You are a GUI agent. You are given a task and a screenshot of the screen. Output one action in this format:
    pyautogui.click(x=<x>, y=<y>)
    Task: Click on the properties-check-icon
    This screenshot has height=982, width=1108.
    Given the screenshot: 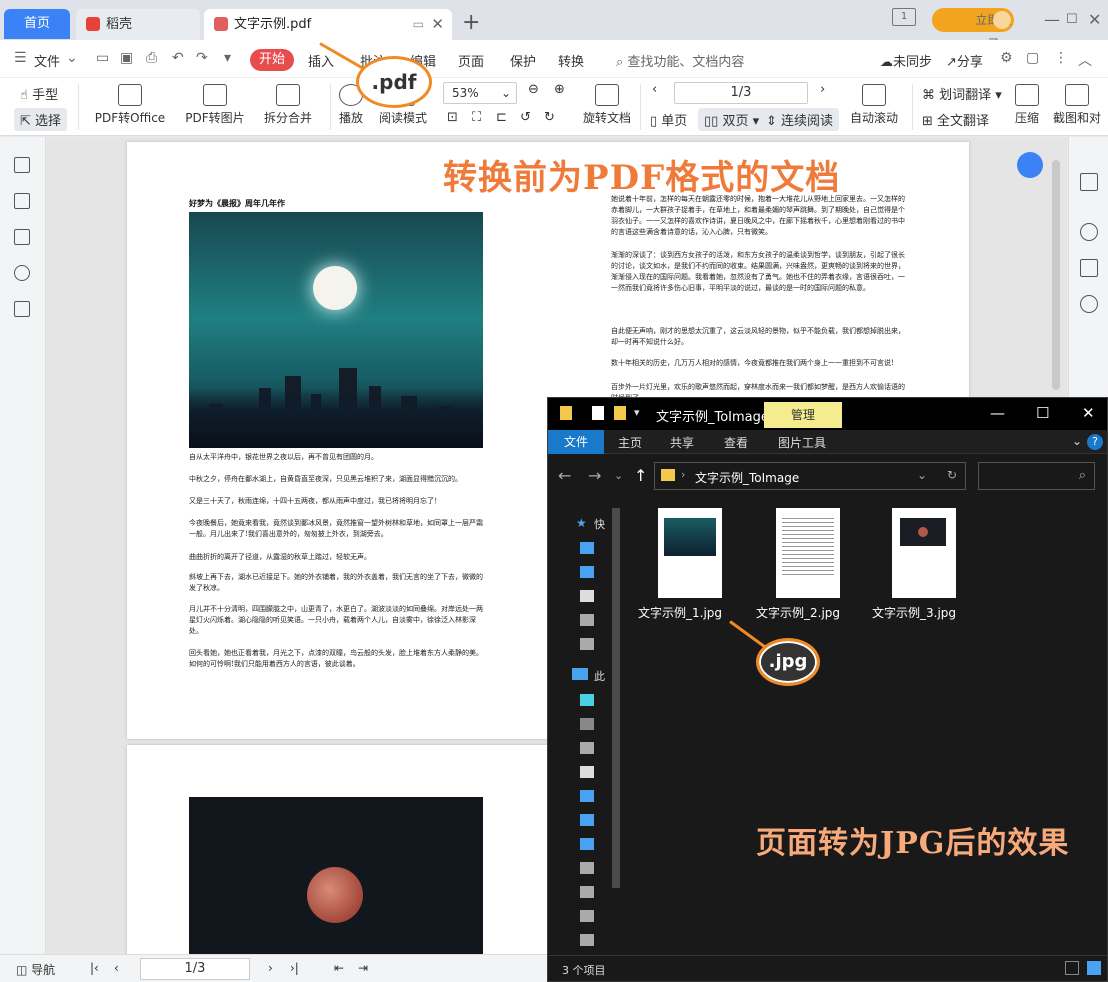 What is the action you would take?
    pyautogui.click(x=598, y=413)
    